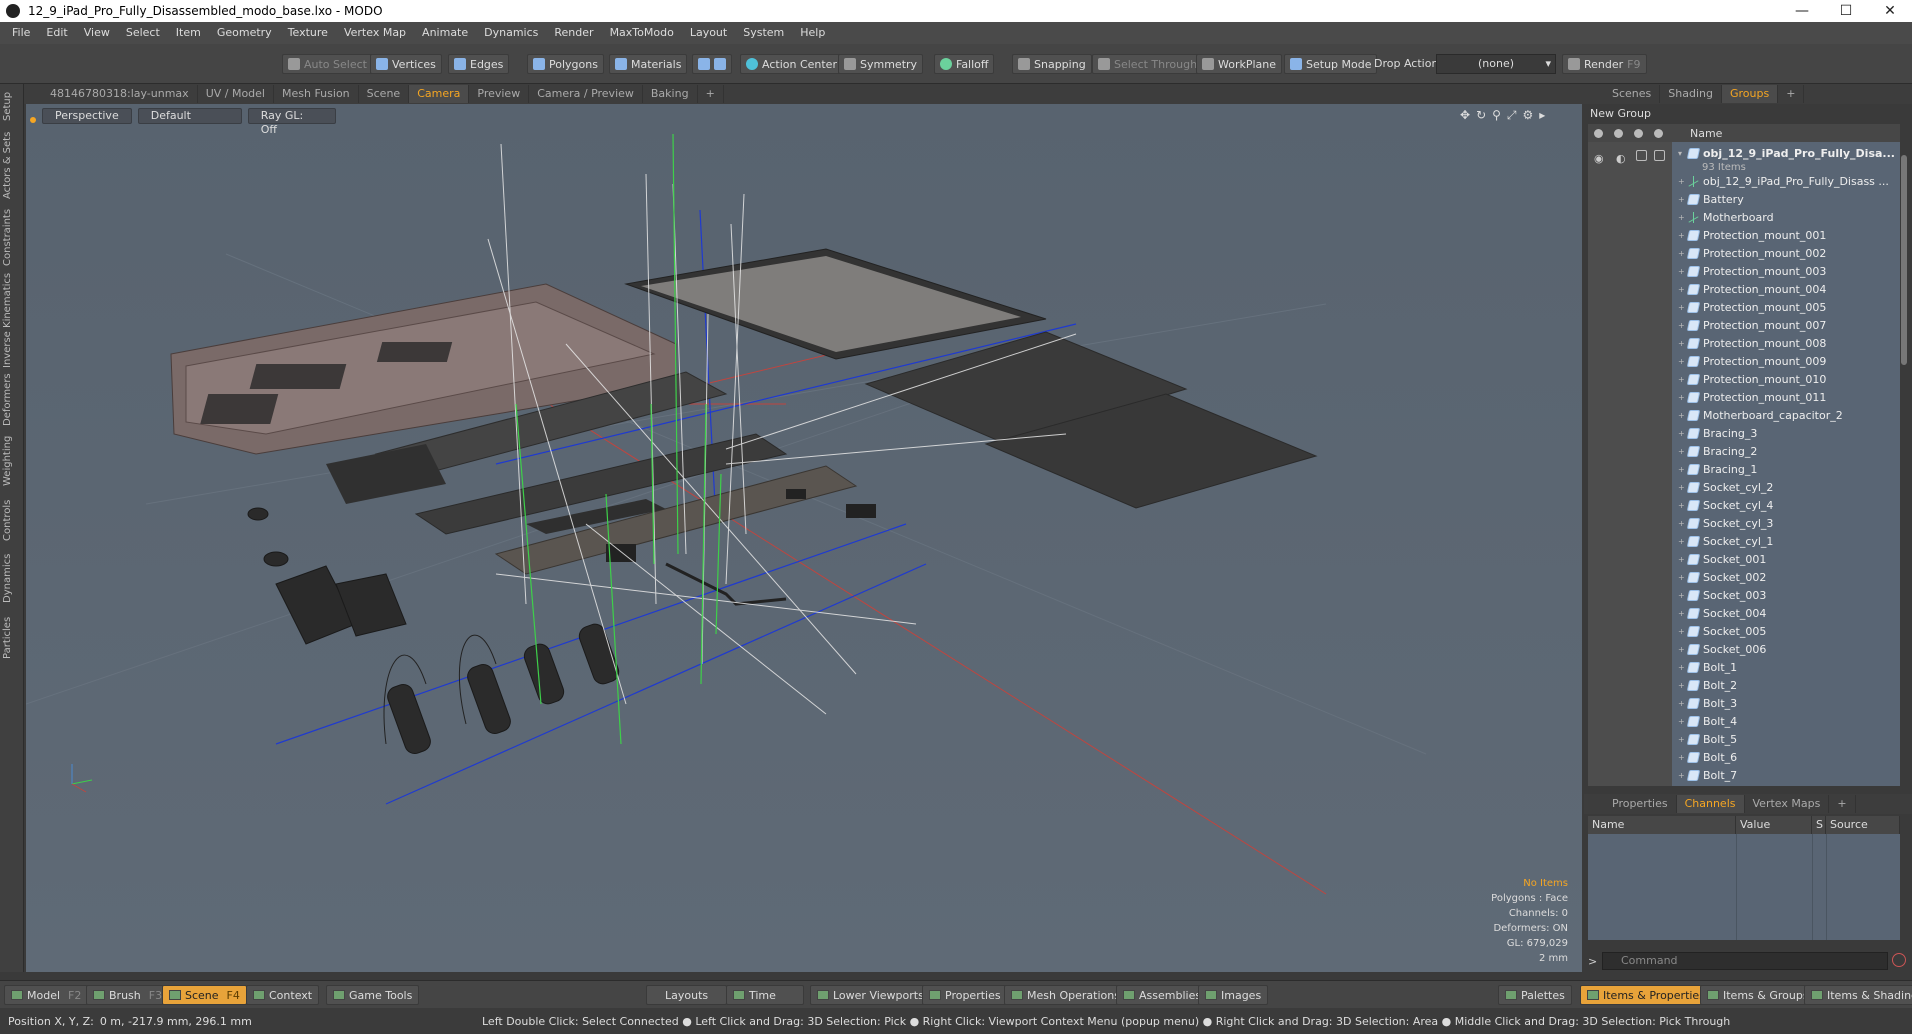 The width and height of the screenshot is (1912, 1034). Describe the element at coordinates (1786, 595) in the screenshot. I see `group-tree-item: + Socket_003` at that location.